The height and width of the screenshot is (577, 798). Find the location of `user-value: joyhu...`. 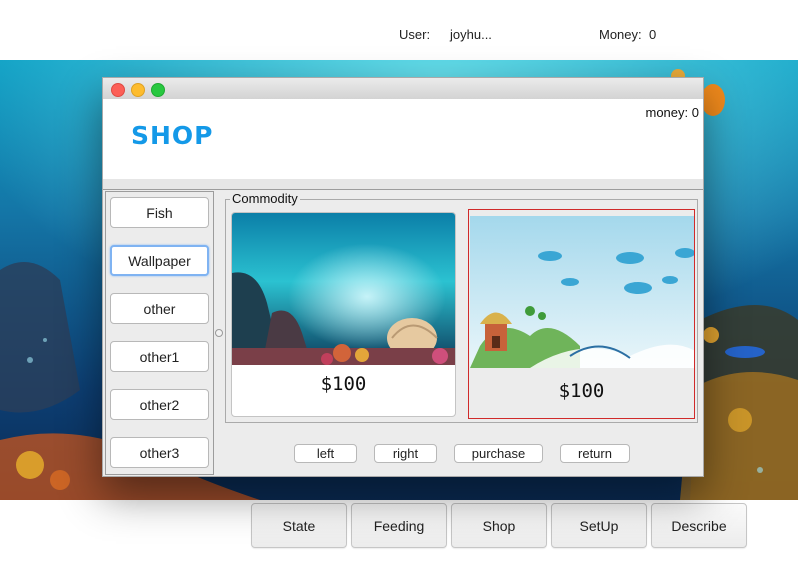

user-value: joyhu... is located at coordinates (471, 34).